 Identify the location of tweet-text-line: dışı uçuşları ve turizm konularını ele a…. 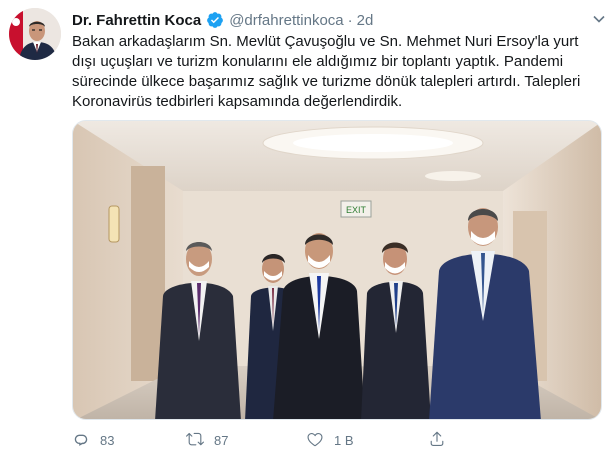
(318, 61).